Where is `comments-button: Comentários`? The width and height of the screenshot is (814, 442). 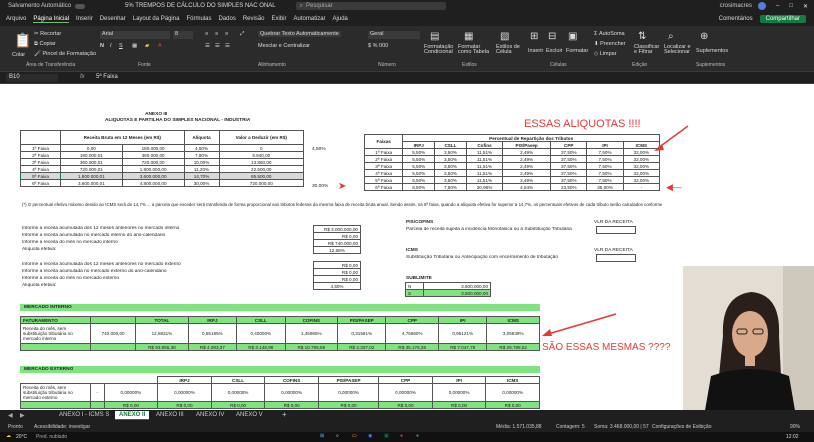 comments-button: Comentários is located at coordinates (736, 19).